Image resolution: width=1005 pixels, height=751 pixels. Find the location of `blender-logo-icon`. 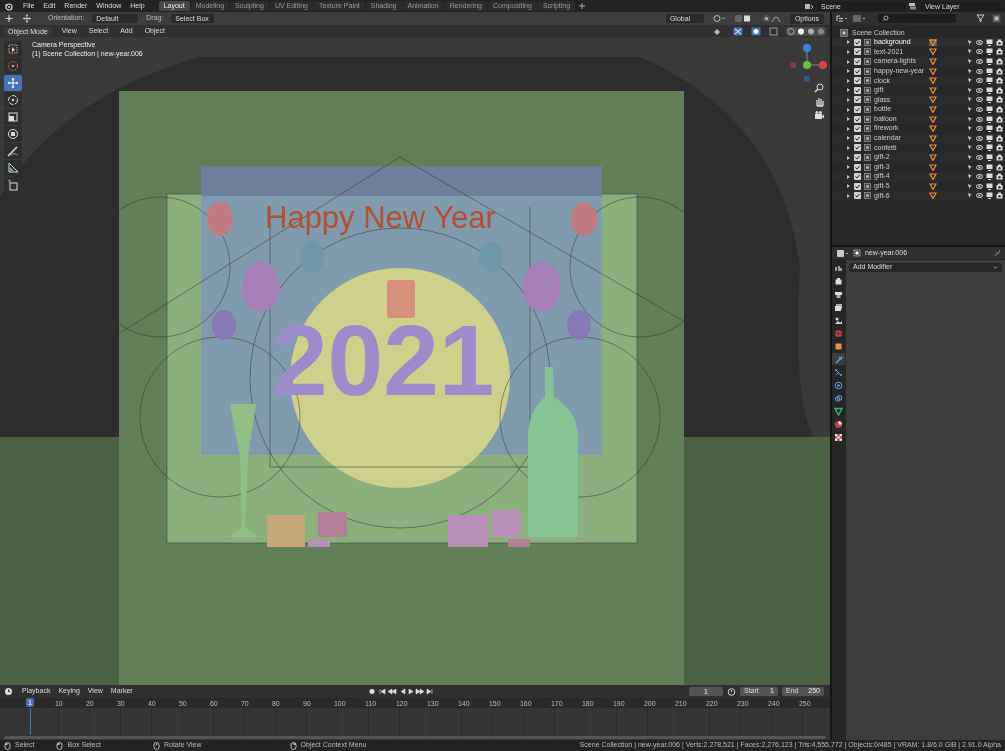

blender-logo-icon is located at coordinates (8, 6).